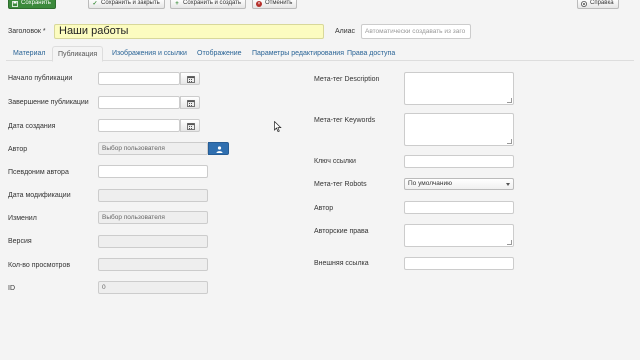 Image resolution: width=640 pixels, height=360 pixels. I want to click on robots-select: По умолчанию, so click(459, 184).